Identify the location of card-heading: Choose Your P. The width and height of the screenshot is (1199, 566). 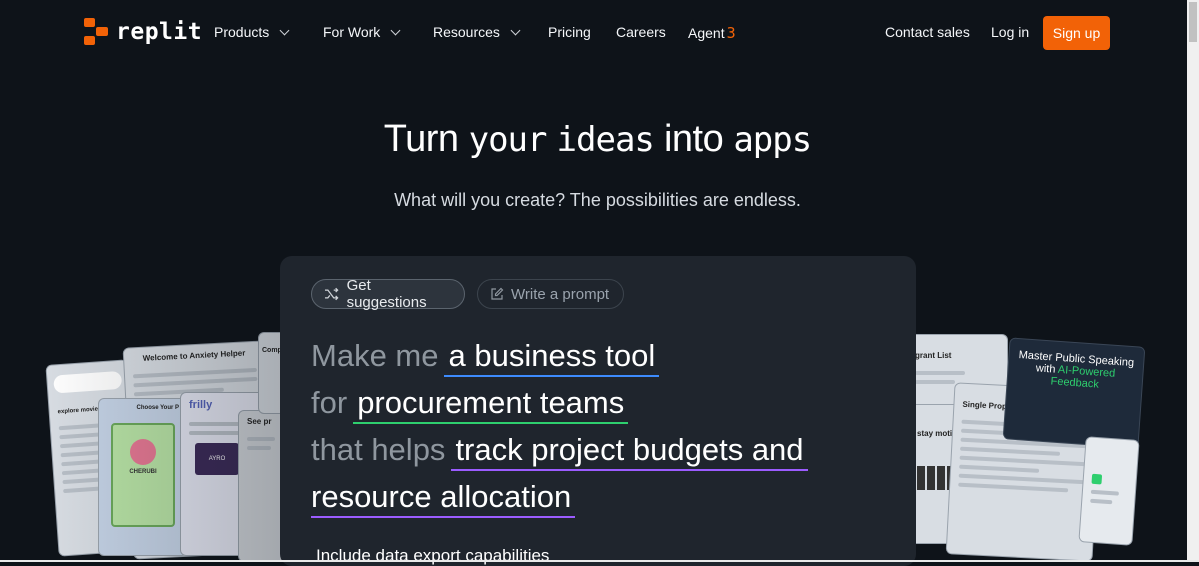
(157, 408).